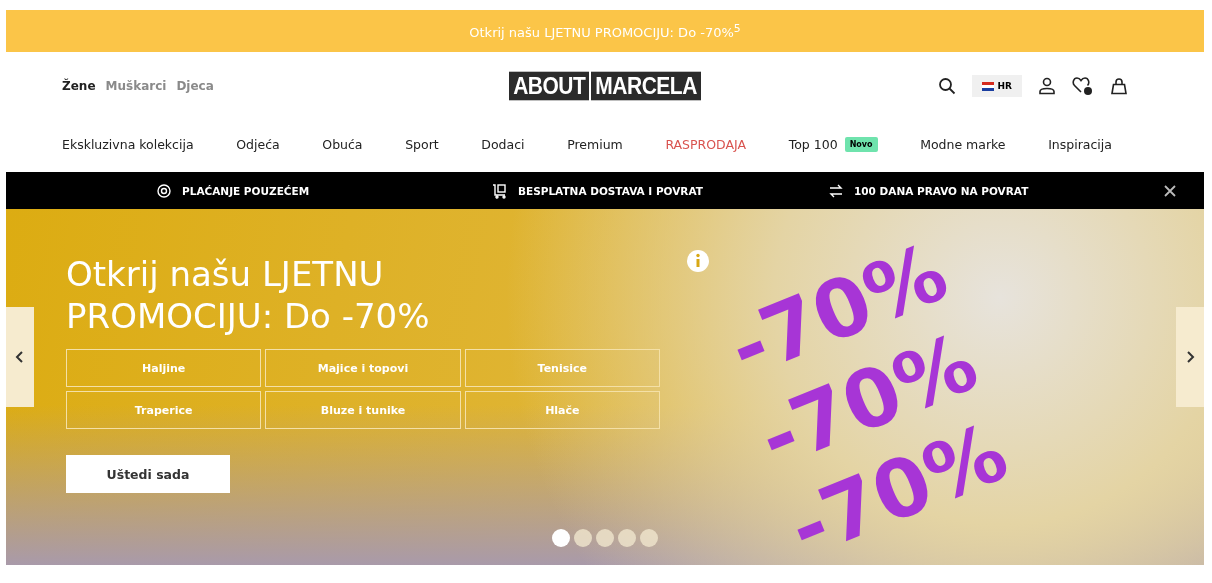 This screenshot has width=1212, height=583. What do you see at coordinates (698, 261) in the screenshot?
I see `info-icon` at bounding box center [698, 261].